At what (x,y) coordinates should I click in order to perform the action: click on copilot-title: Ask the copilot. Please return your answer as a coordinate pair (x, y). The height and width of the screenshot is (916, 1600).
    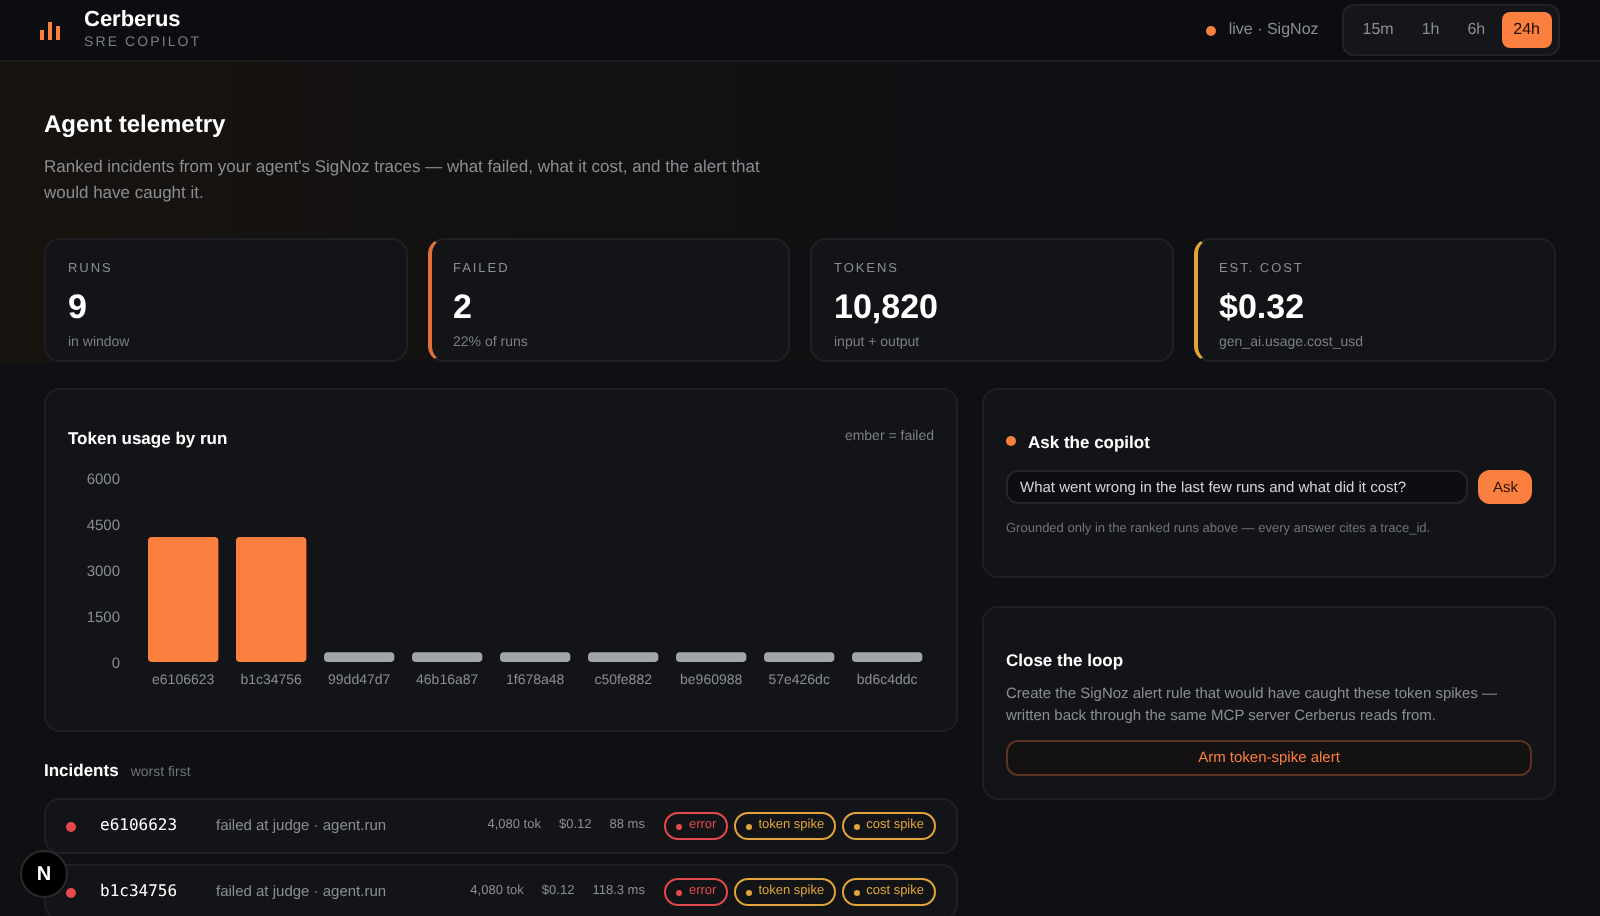
    Looking at the image, I should click on (1089, 442).